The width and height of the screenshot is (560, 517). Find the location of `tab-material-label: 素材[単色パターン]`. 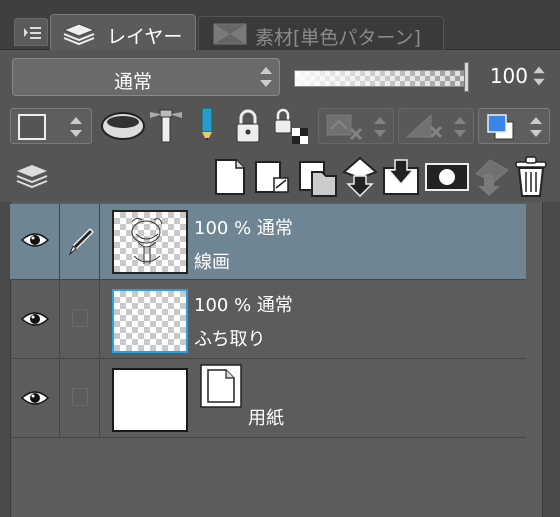

tab-material-label: 素材[単色パターン] is located at coordinates (338, 38).